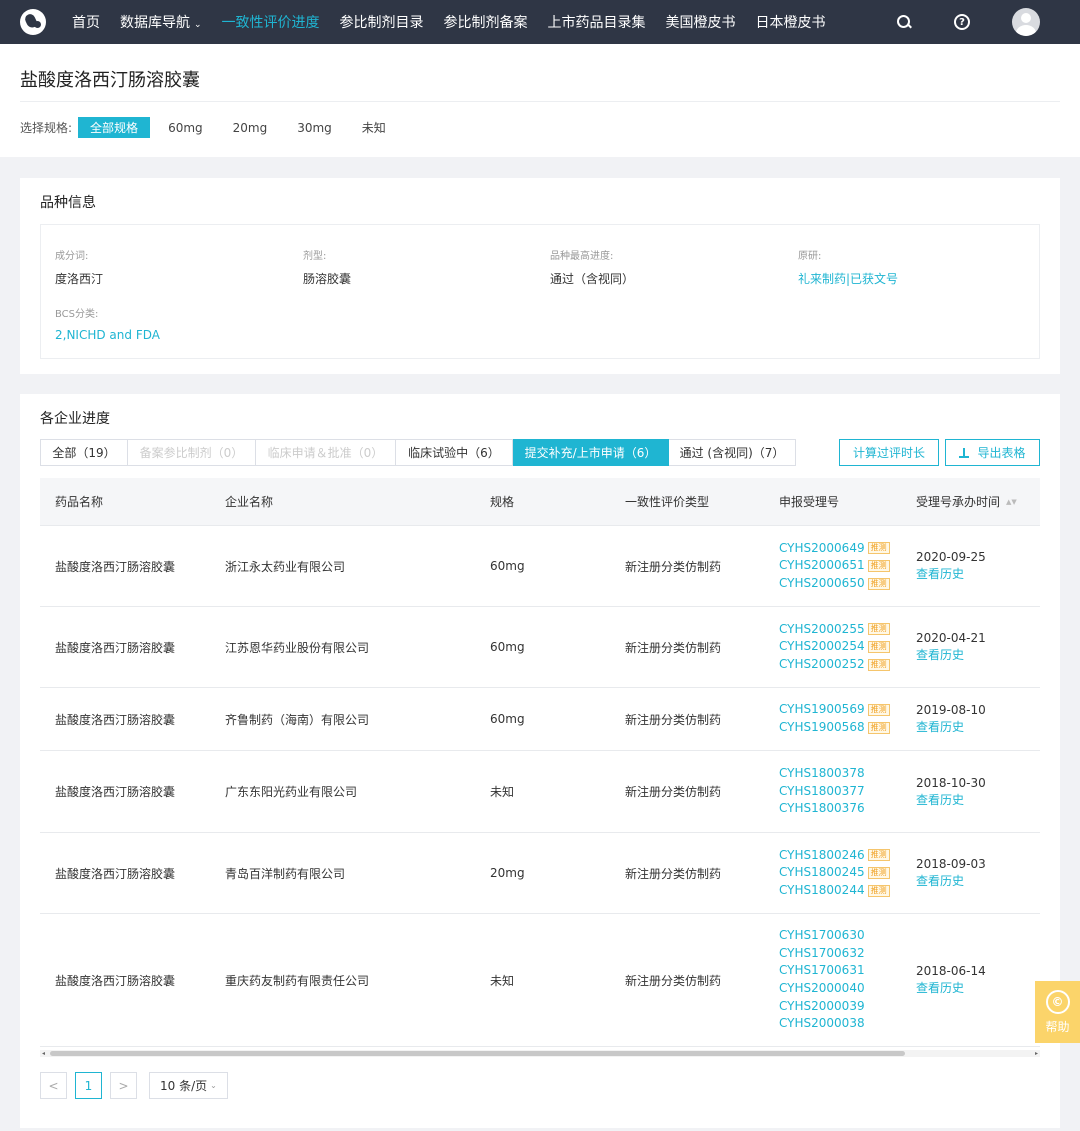 The image size is (1080, 1131). What do you see at coordinates (834, 665) in the screenshot?
I see `application-number-link: CYHS2000252 推测` at bounding box center [834, 665].